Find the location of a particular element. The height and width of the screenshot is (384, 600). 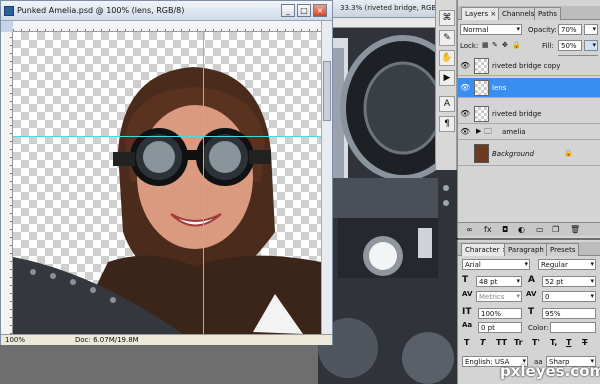

tab-channels: Channels is located at coordinates (518, 13).